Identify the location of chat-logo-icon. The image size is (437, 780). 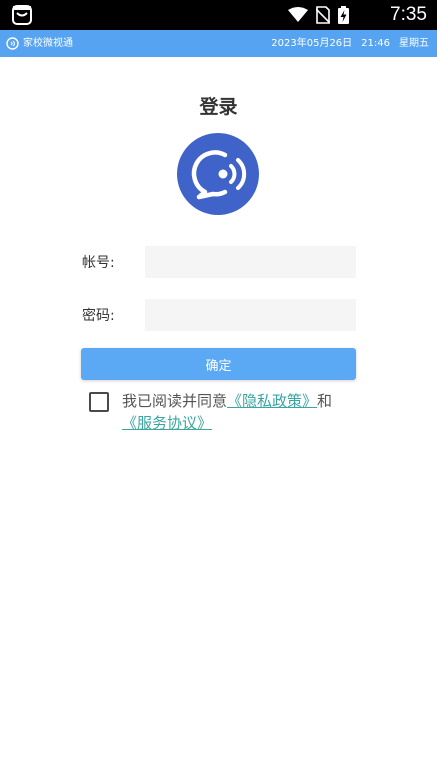
(218, 174).